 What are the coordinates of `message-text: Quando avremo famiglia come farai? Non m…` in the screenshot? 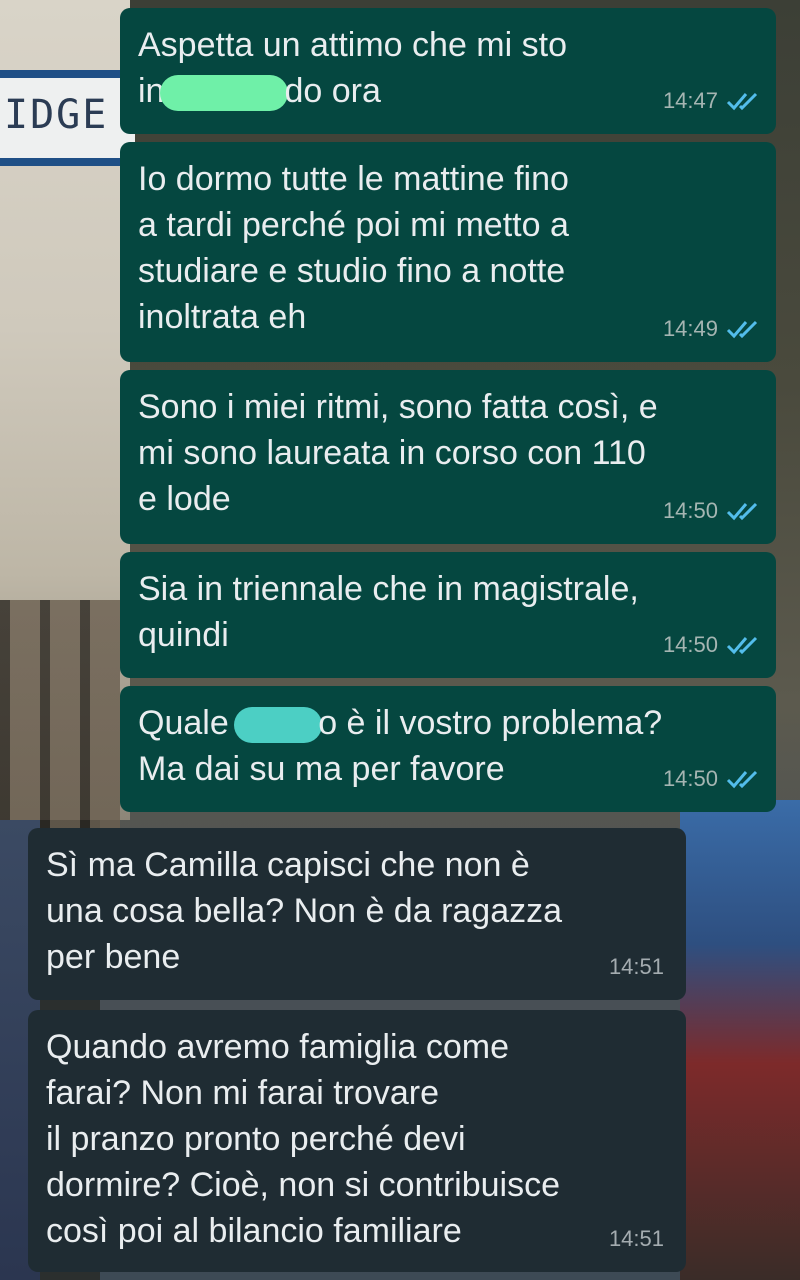 It's located at (303, 1139).